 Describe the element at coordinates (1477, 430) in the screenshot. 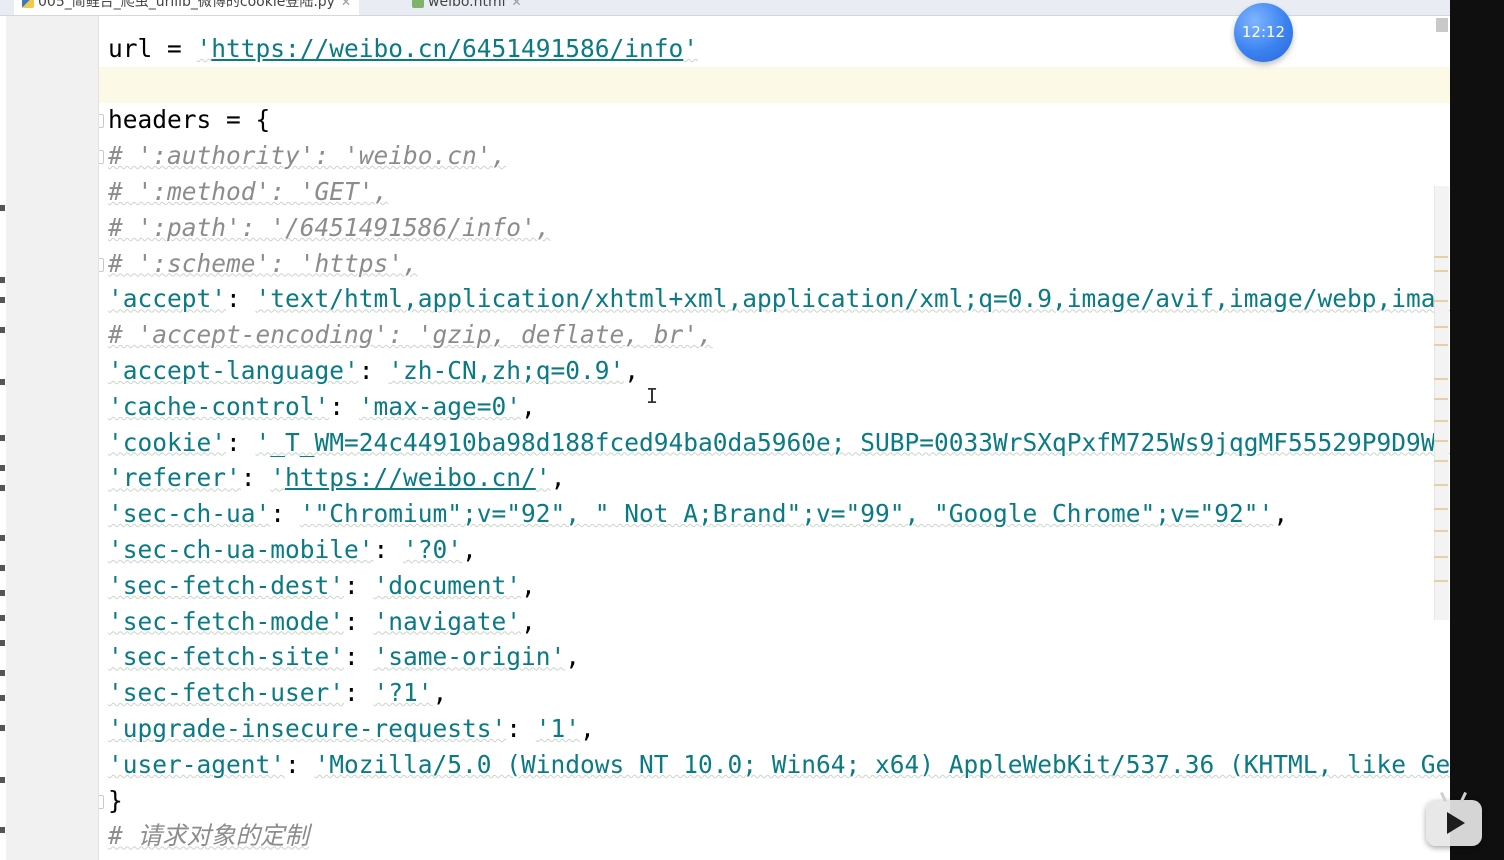

I see `video-frame-edge` at that location.